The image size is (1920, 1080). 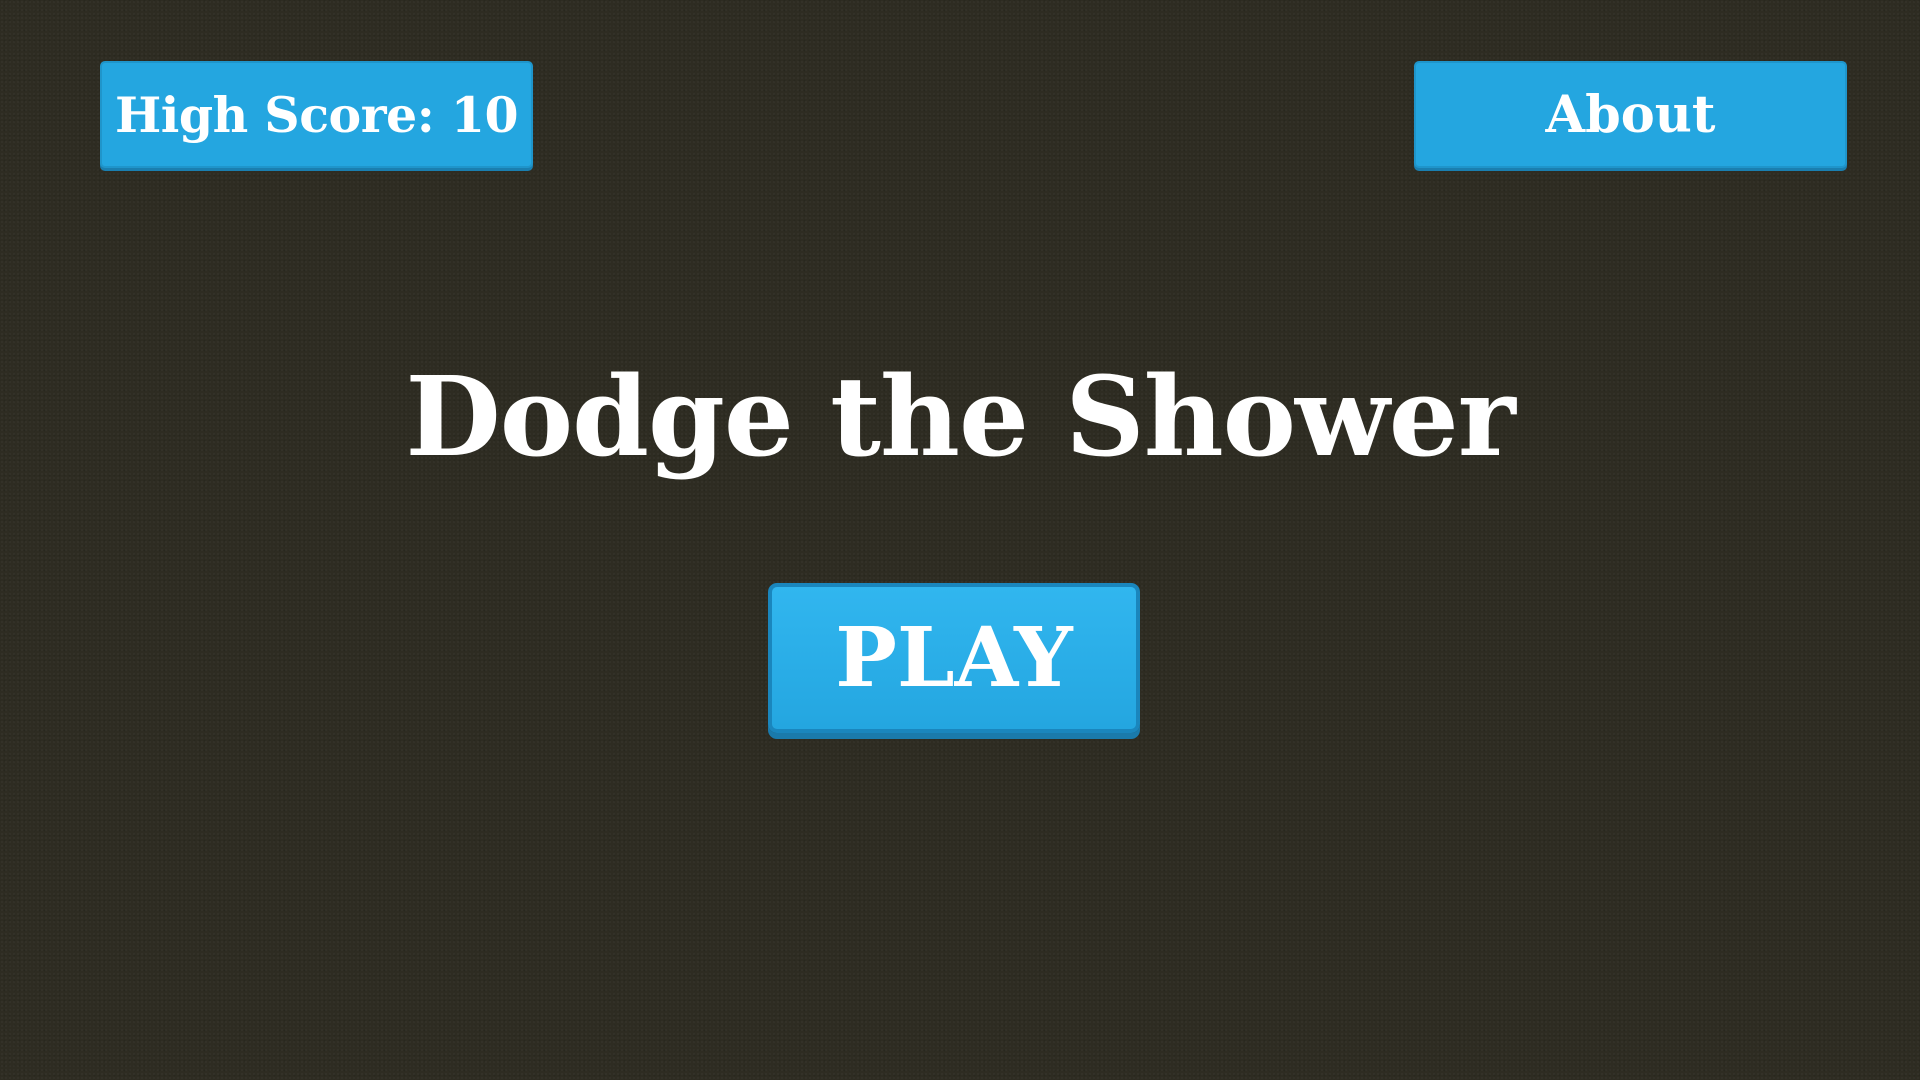 What do you see at coordinates (316, 114) in the screenshot?
I see `high-score-display: High Score: 10` at bounding box center [316, 114].